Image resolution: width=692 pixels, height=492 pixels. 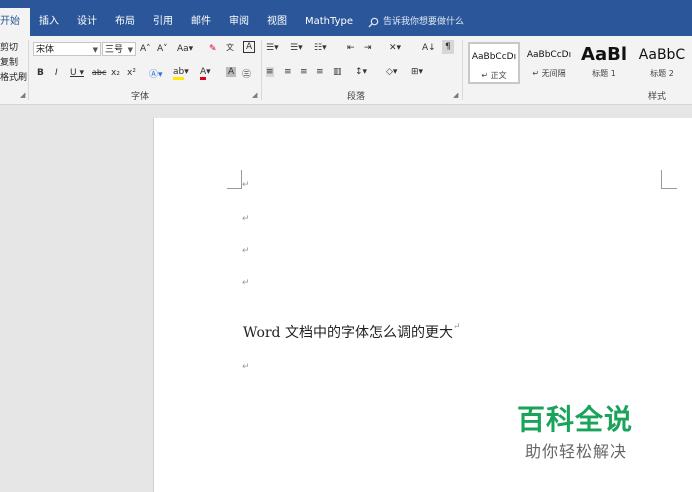 What do you see at coordinates (494, 75) in the screenshot?
I see `style-name: ↵ 正文` at bounding box center [494, 75].